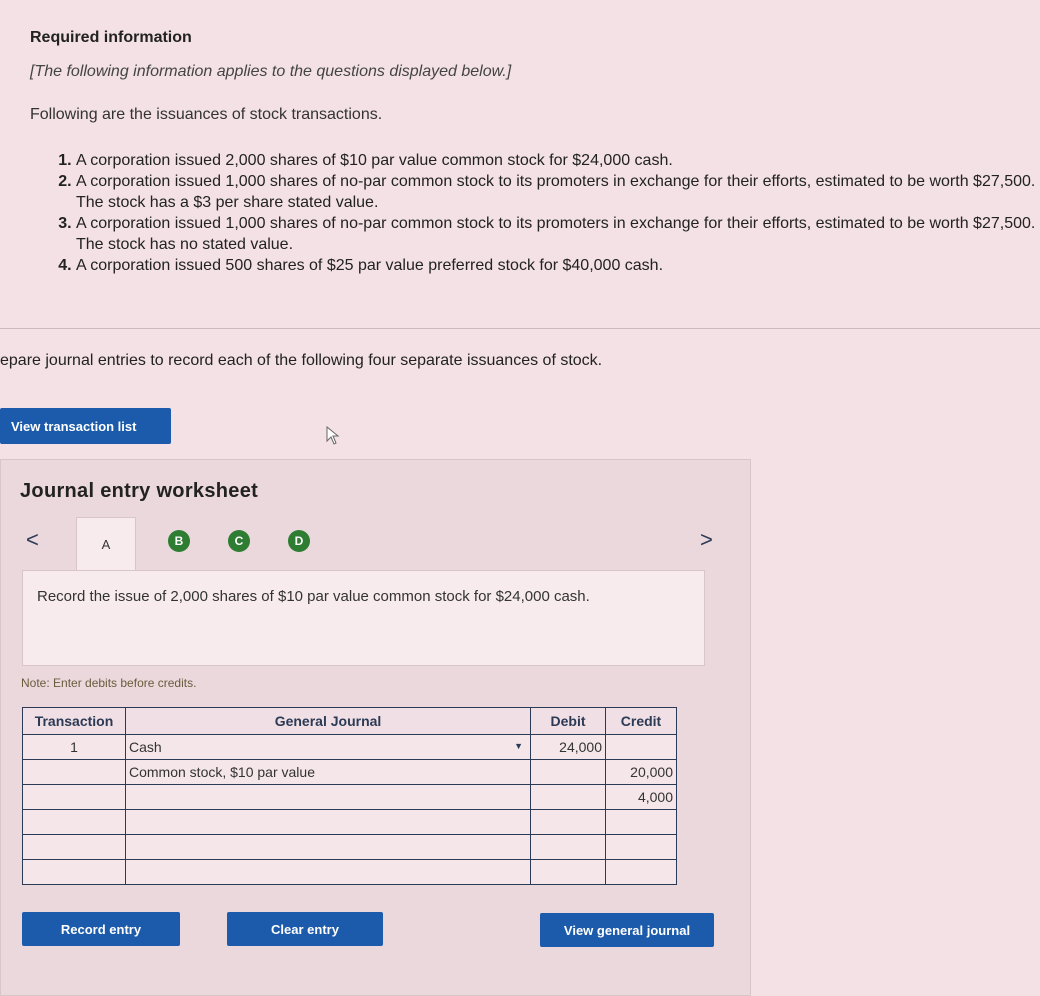 The image size is (1040, 996). I want to click on required-info-title: Required information, so click(111, 37).